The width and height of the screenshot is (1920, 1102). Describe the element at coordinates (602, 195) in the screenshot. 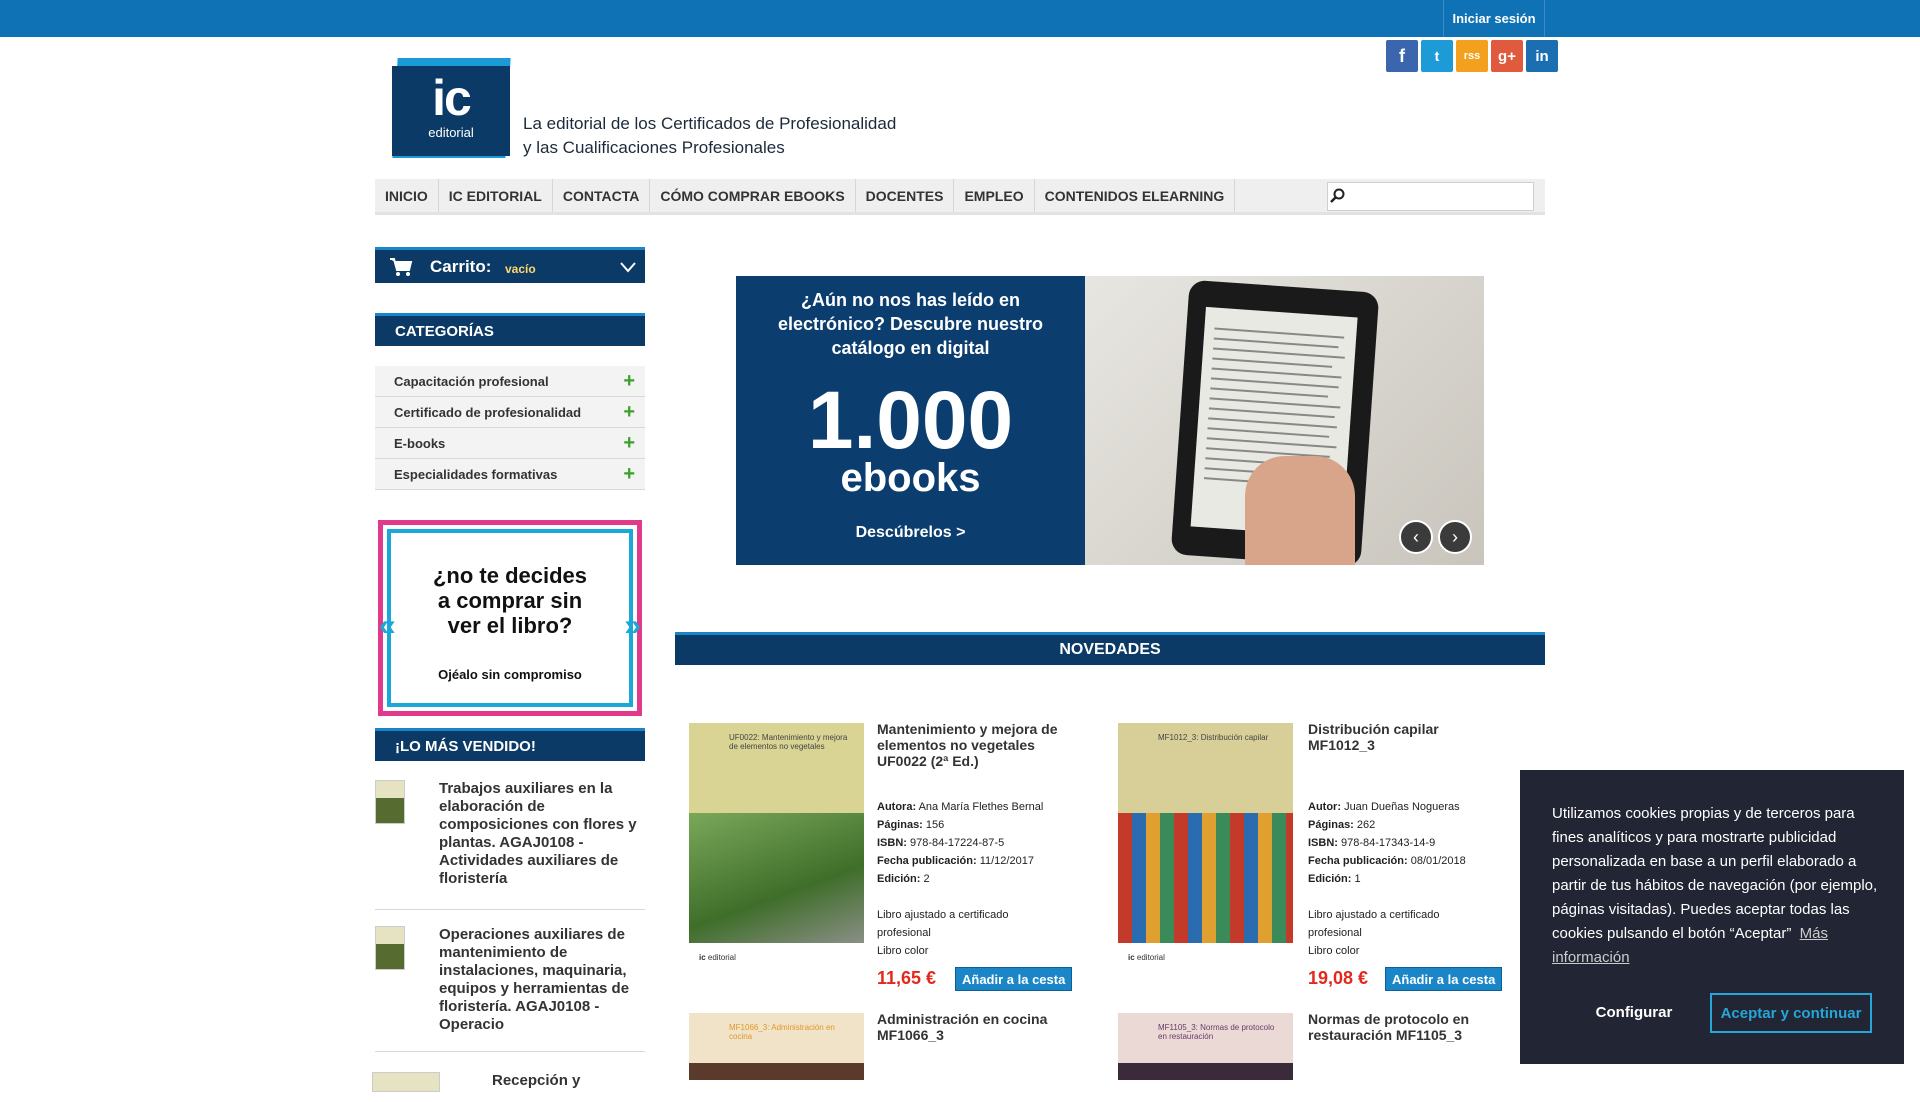

I see `nav-contacta: CONTACTA` at that location.